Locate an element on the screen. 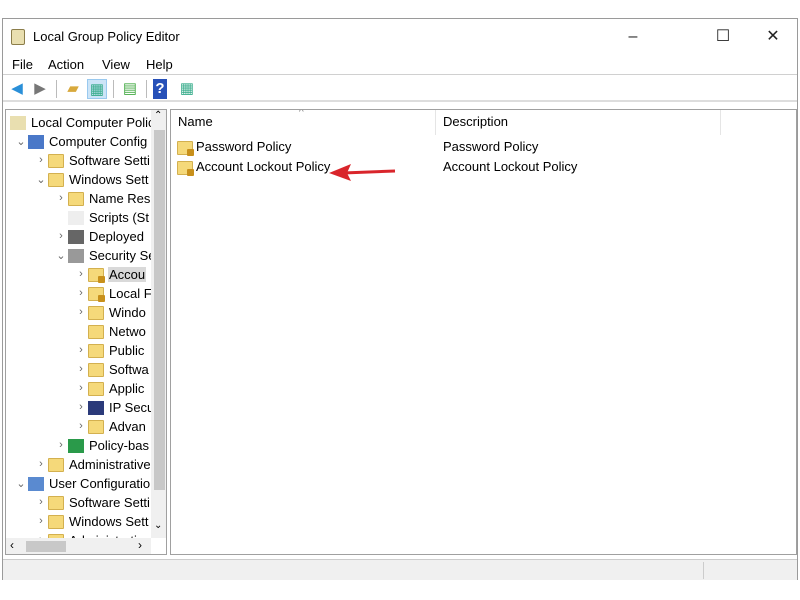 The width and height of the screenshot is (800, 600). maximize-button: ☐ is located at coordinates (723, 37).